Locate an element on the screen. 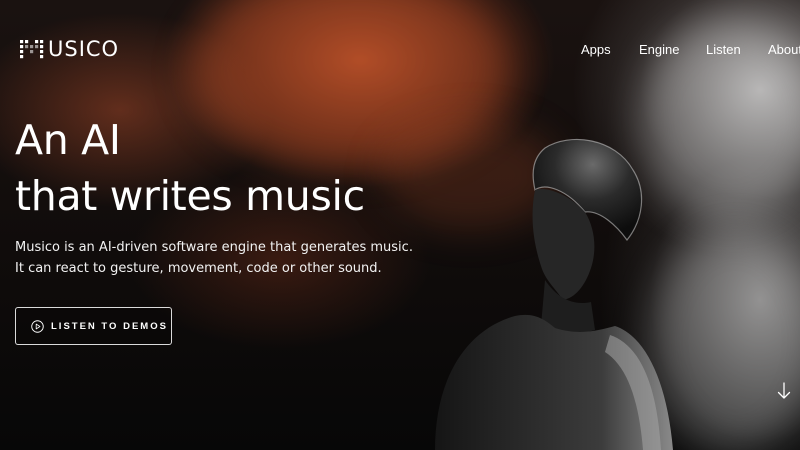 This screenshot has height=450, width=800. nav-item-about: About is located at coordinates (784, 49).